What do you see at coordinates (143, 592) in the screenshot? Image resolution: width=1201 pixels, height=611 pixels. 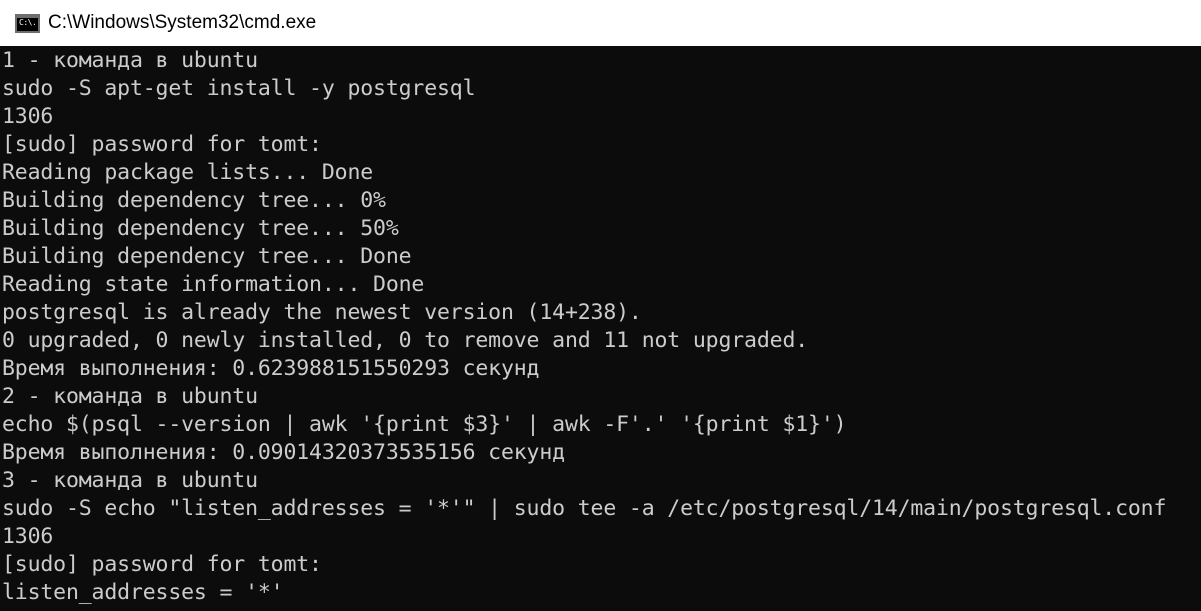 I see `console-line: listen_addresses = '*'` at bounding box center [143, 592].